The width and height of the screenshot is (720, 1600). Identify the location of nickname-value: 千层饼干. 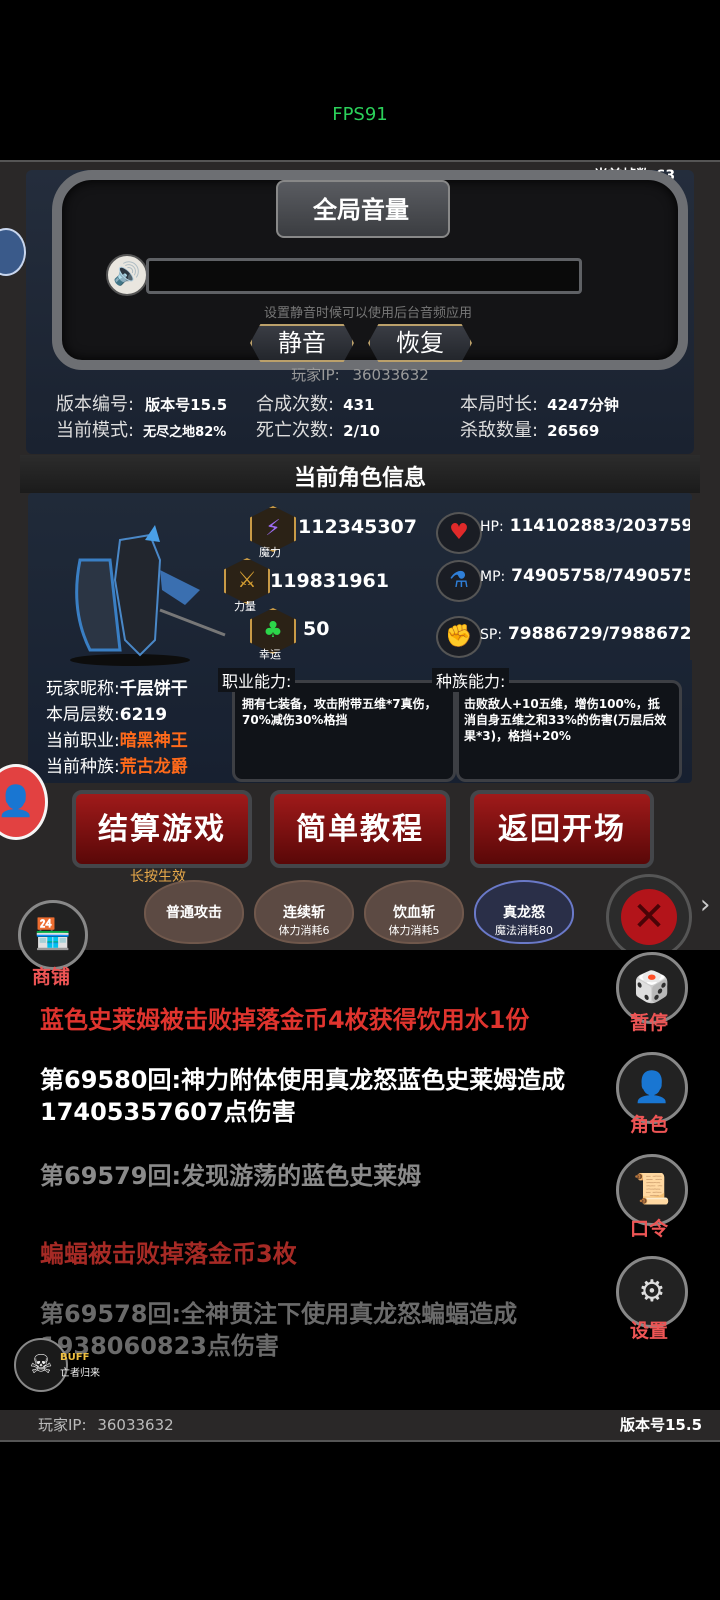
(153, 689).